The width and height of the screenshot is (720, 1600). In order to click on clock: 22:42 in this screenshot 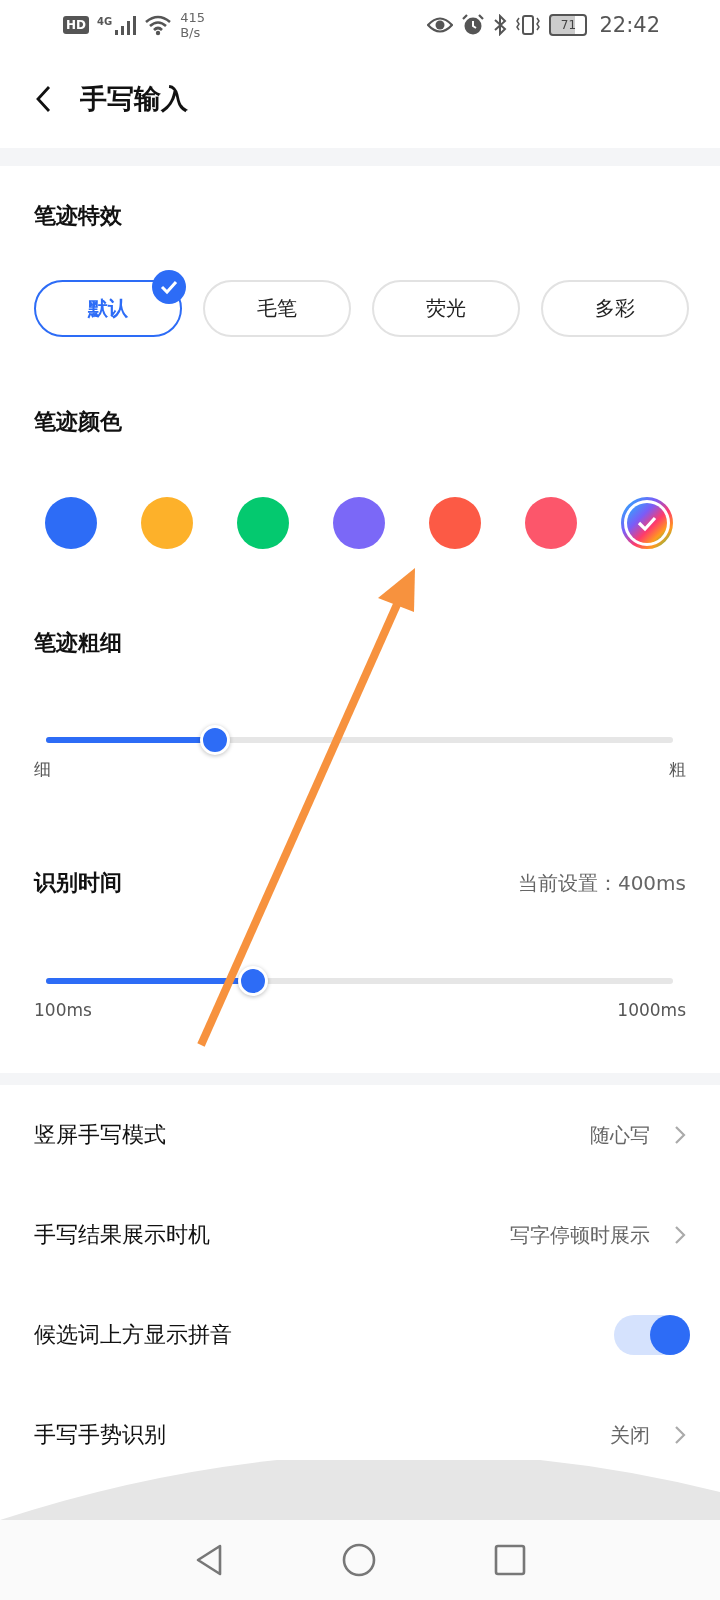, I will do `click(629, 25)`.